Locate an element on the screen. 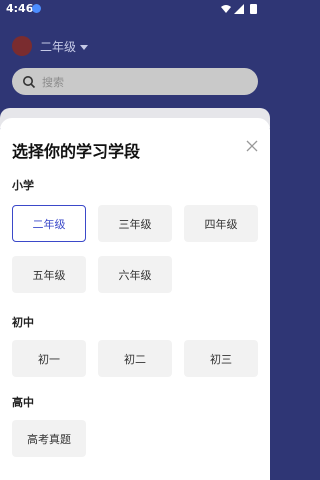 This screenshot has height=480, width=320. sheet-title: 选择你的学习学段 is located at coordinates (76, 151).